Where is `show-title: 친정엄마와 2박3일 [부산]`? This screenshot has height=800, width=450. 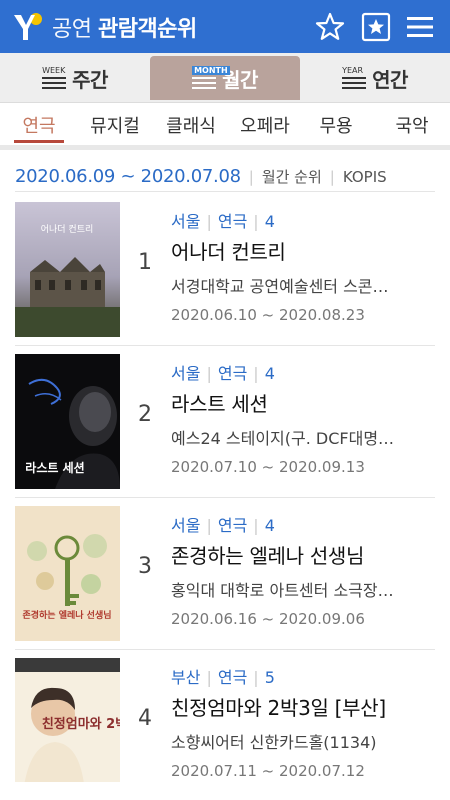 show-title: 친정엄마와 2박3일 [부산] is located at coordinates (303, 706).